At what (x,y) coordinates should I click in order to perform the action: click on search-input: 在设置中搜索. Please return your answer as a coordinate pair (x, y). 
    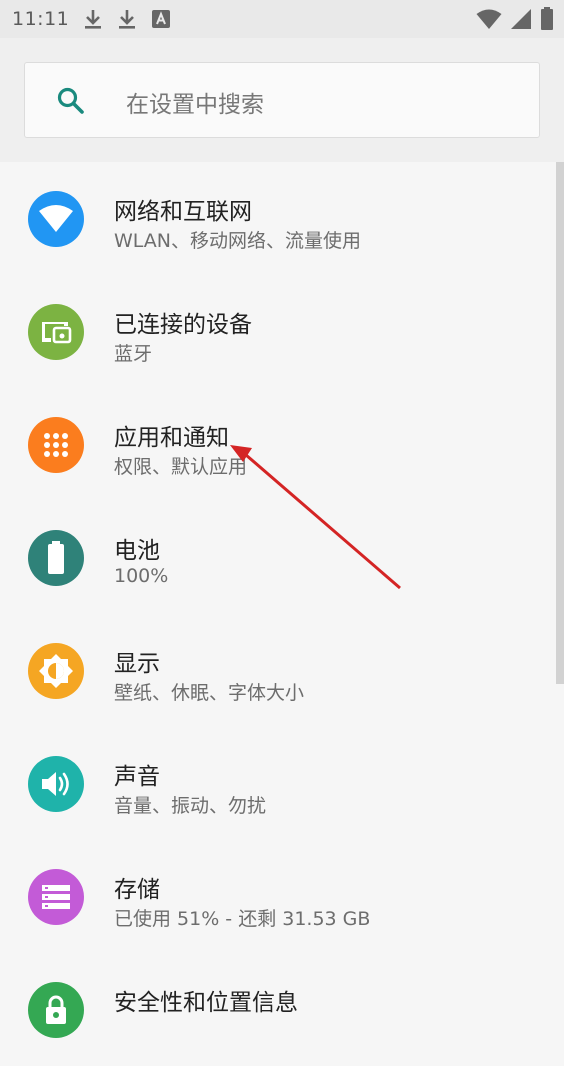
    Looking at the image, I should click on (282, 100).